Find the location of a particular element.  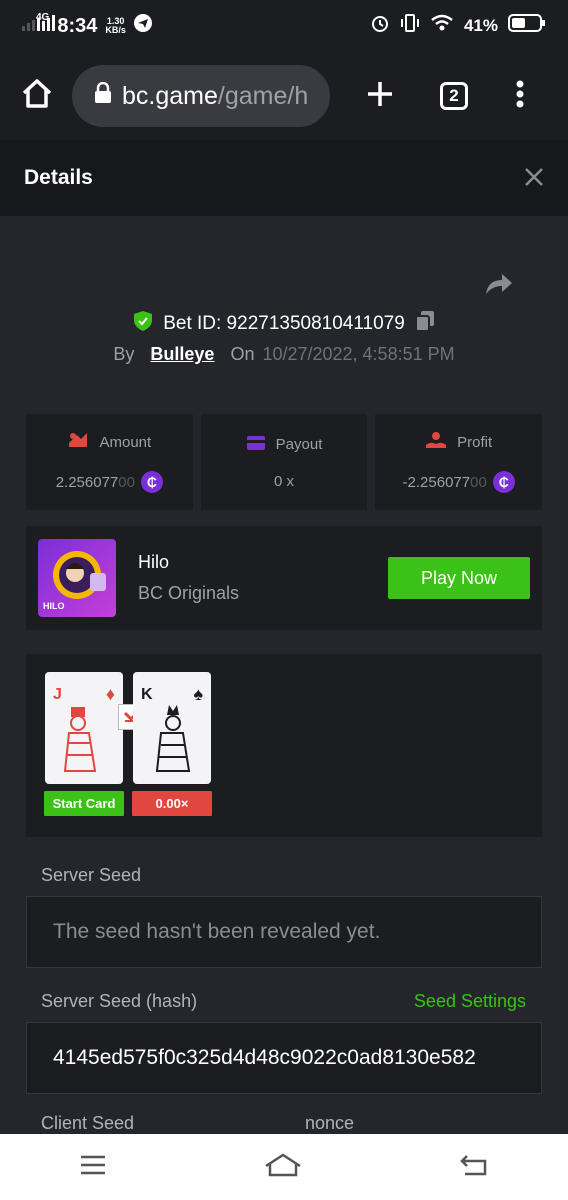

battery-icon is located at coordinates (527, 26).